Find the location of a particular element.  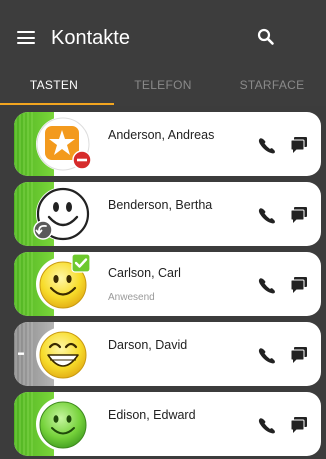

contact-card-benderson: Benderson, Bertha is located at coordinates (167, 214).